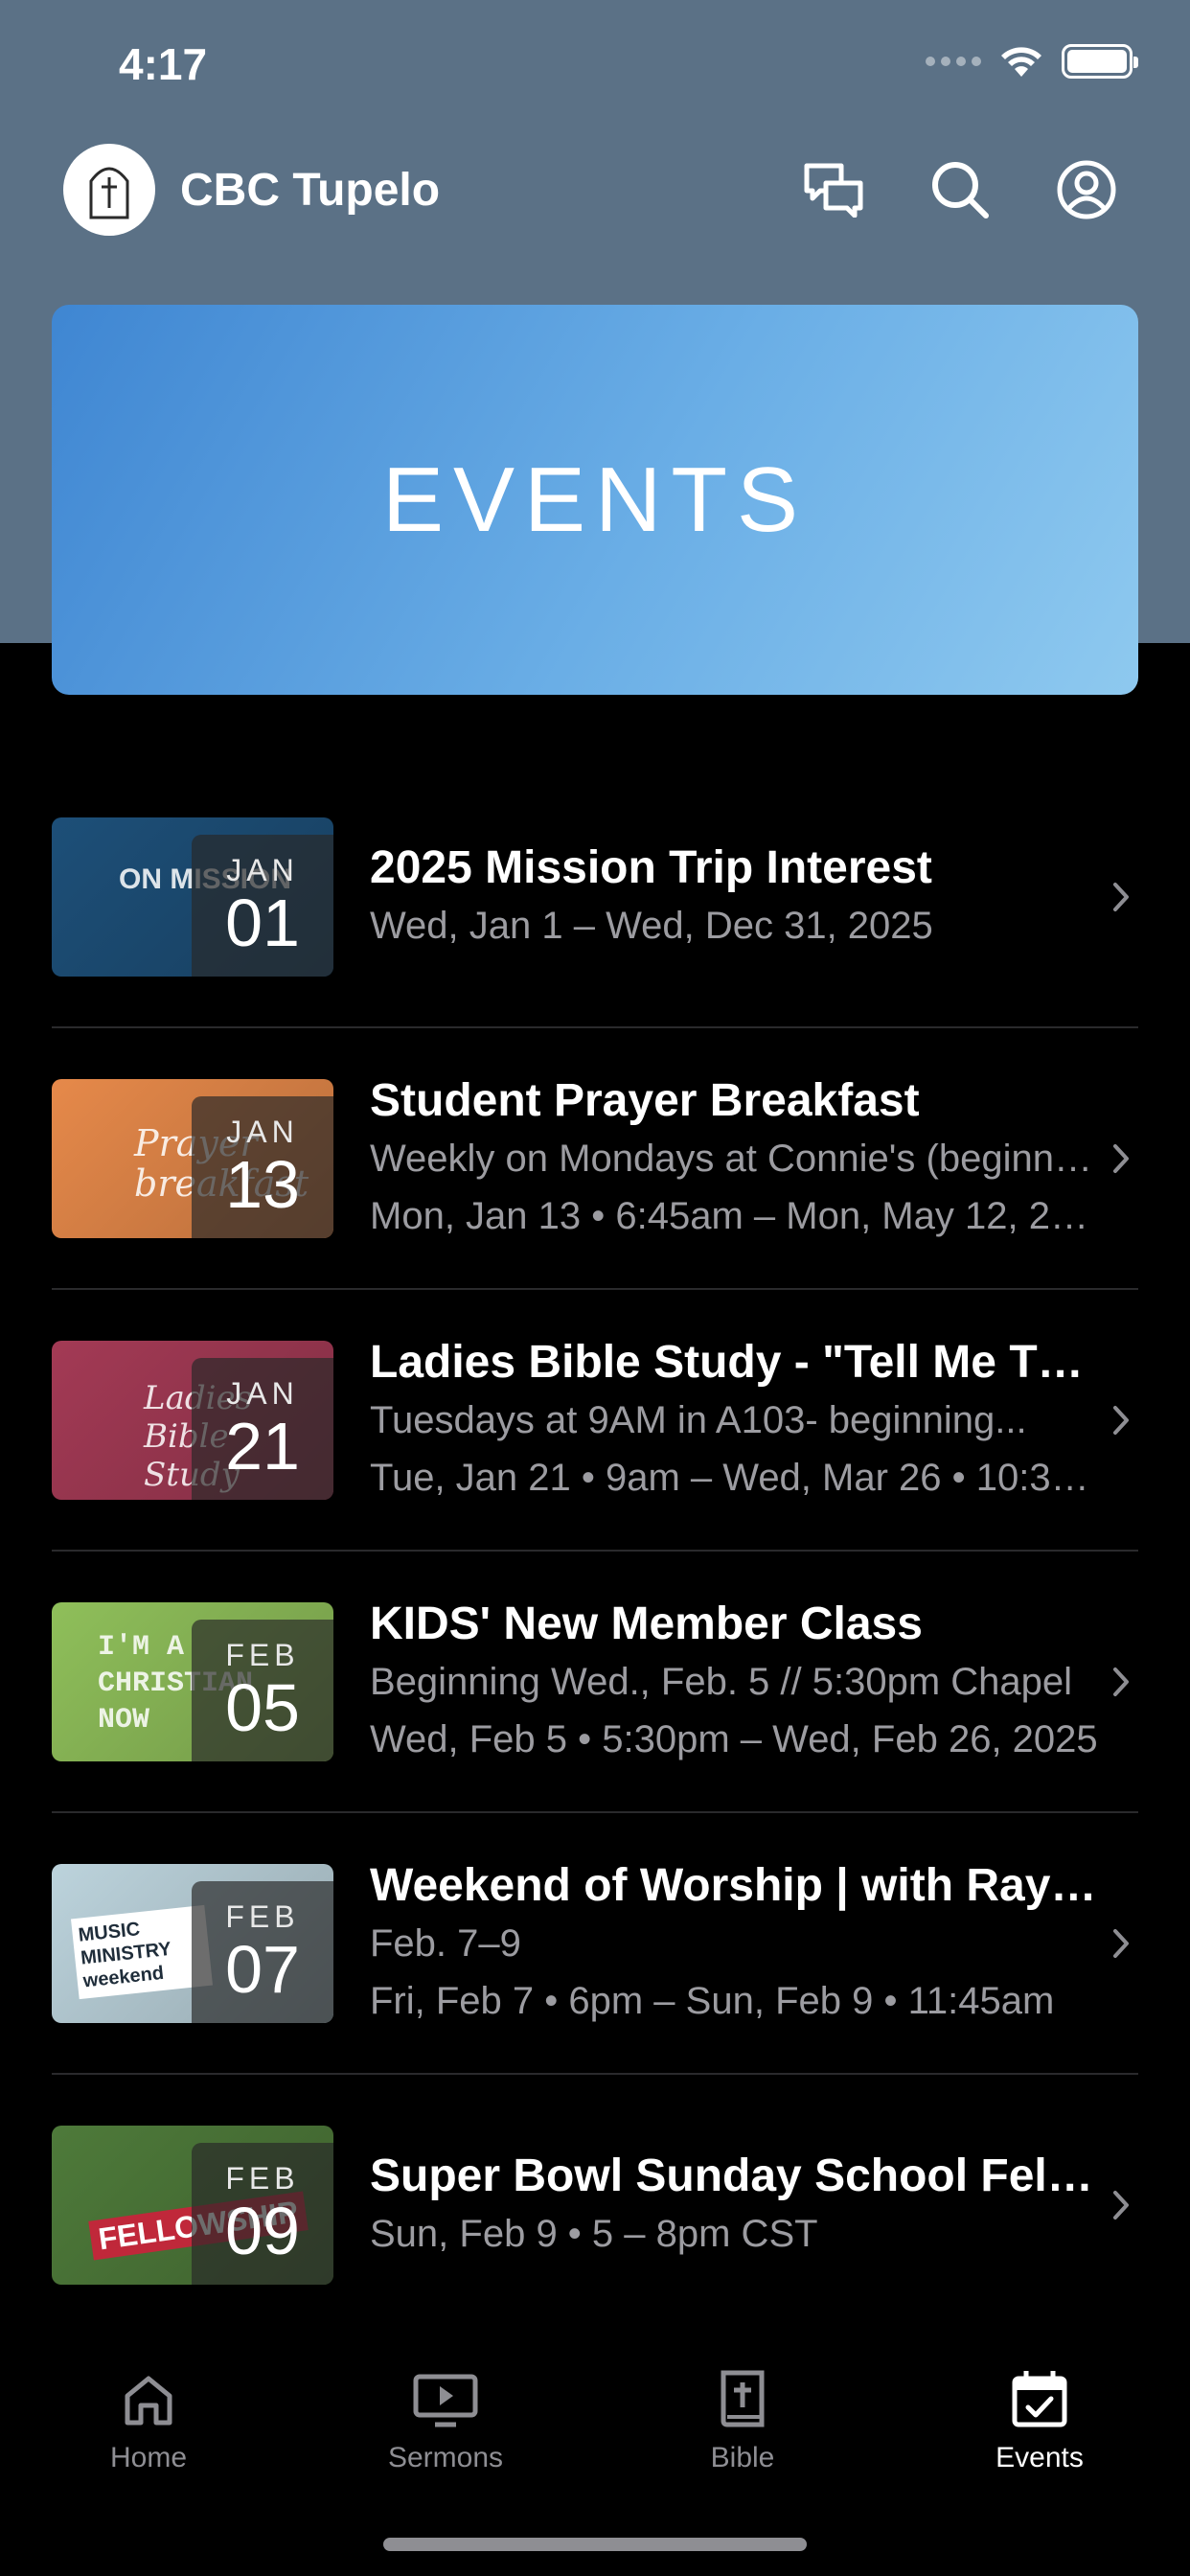  I want to click on event-description: Feb. 7–9, so click(445, 1943).